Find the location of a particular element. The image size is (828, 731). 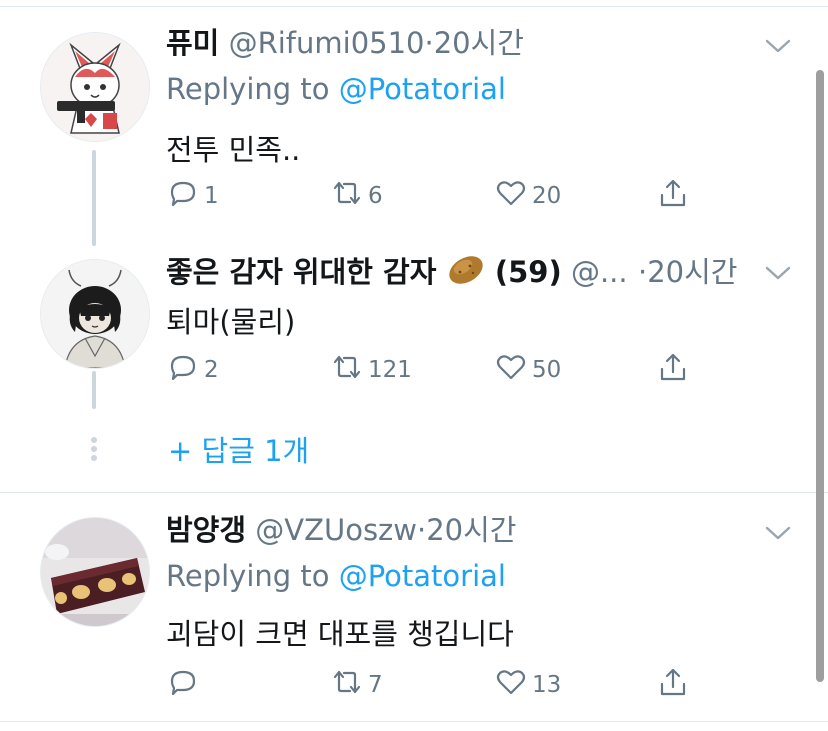

potato-emoji is located at coordinates (465, 270).